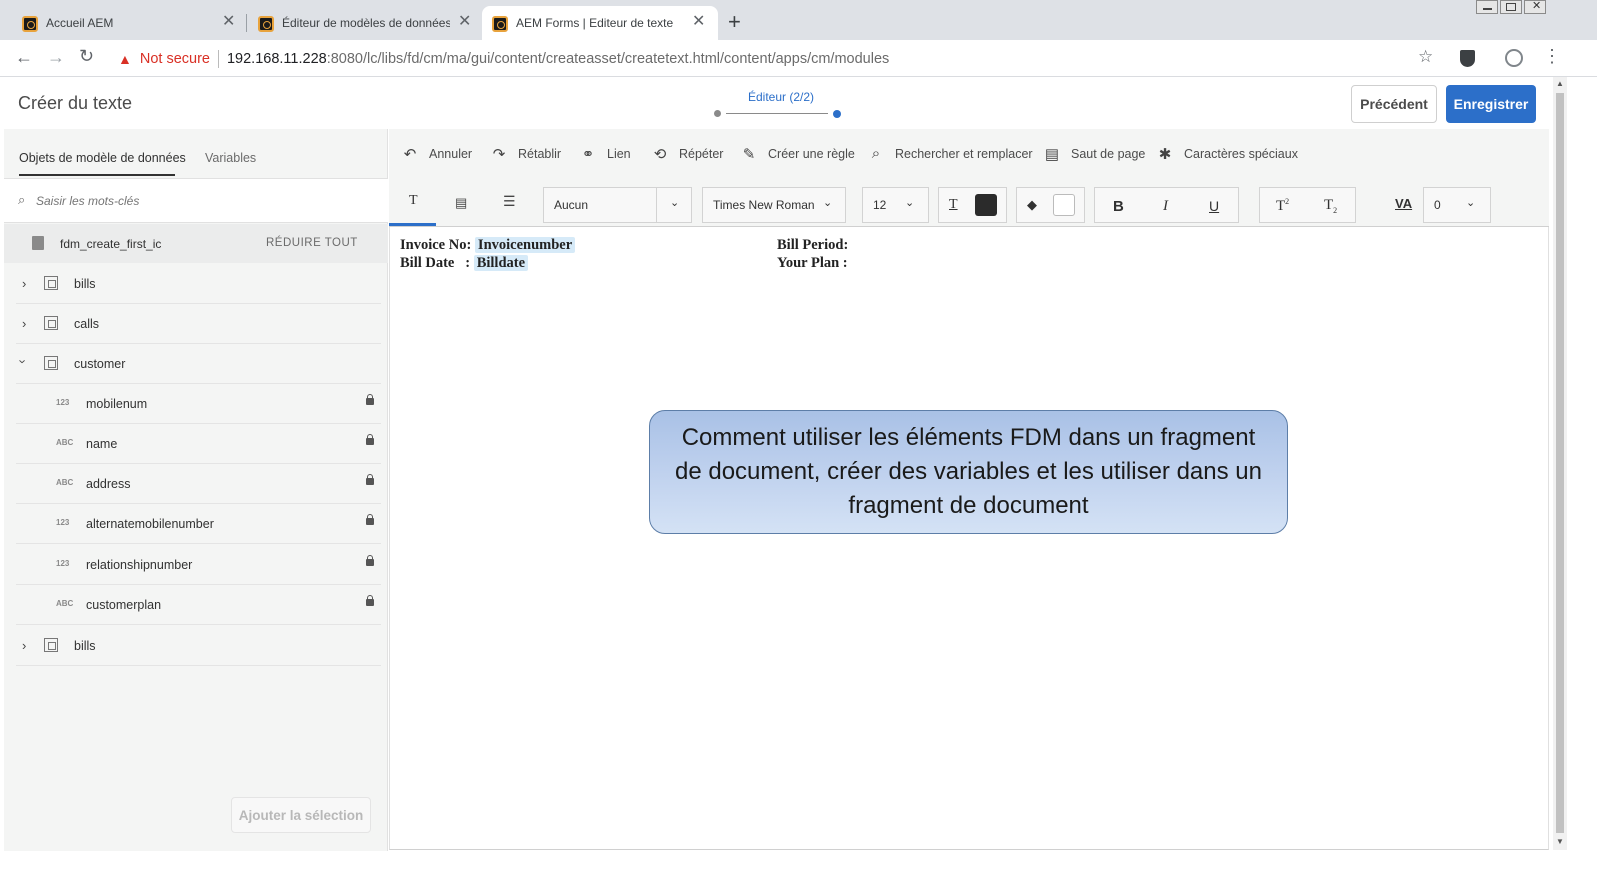  Describe the element at coordinates (366, 23) in the screenshot. I see `tab-title: Éditeur de modèles de données de f` at that location.